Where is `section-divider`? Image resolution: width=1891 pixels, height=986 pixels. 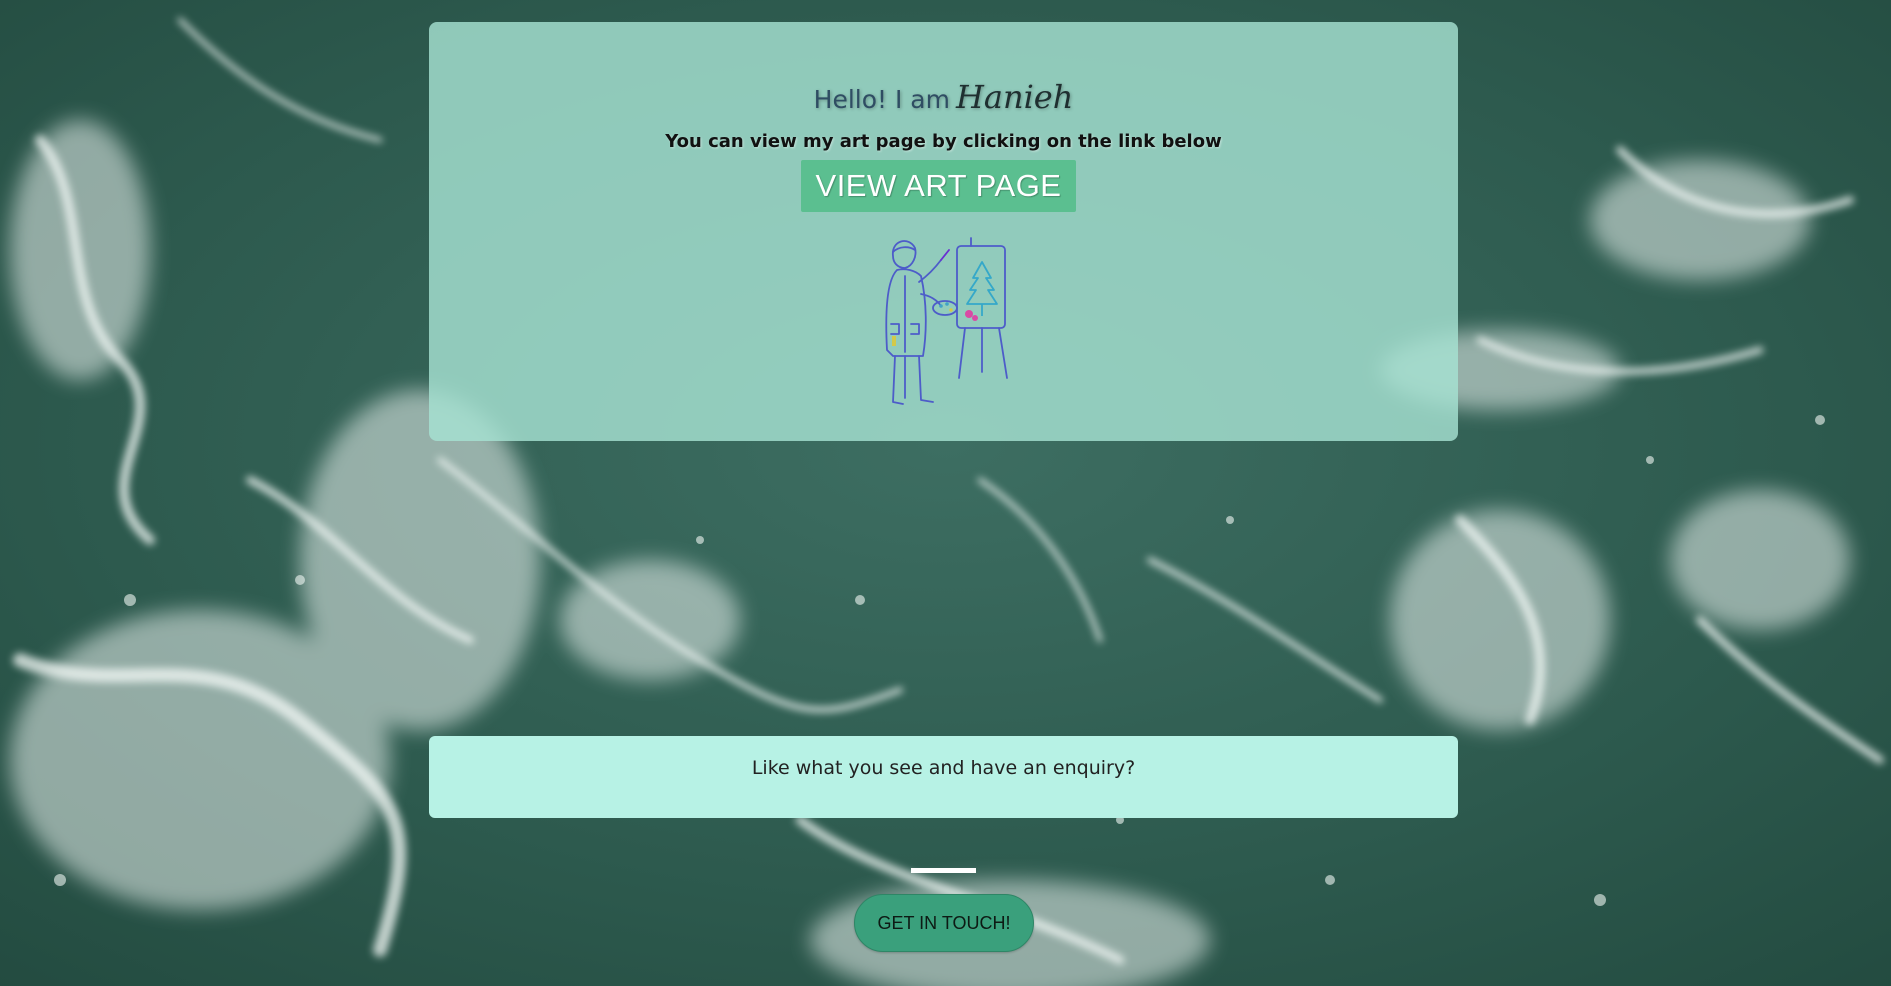 section-divider is located at coordinates (943, 870).